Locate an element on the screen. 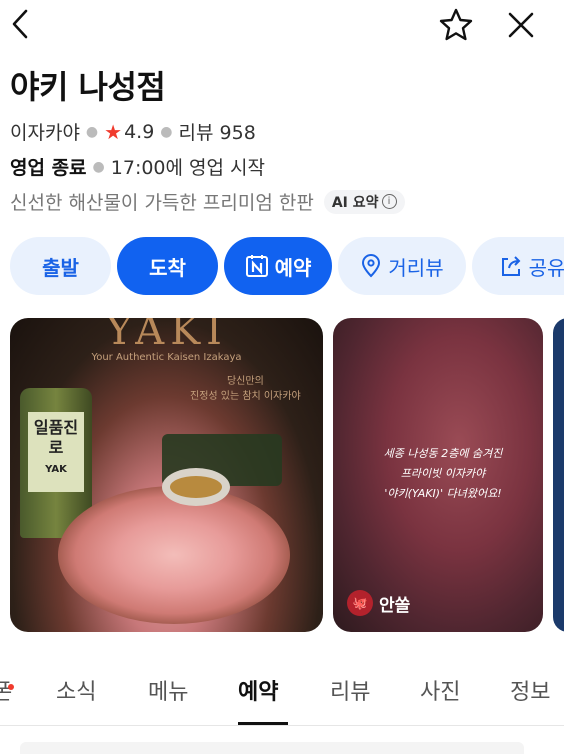 This screenshot has width=564, height=754. tab-news: 소식 is located at coordinates (76, 690).